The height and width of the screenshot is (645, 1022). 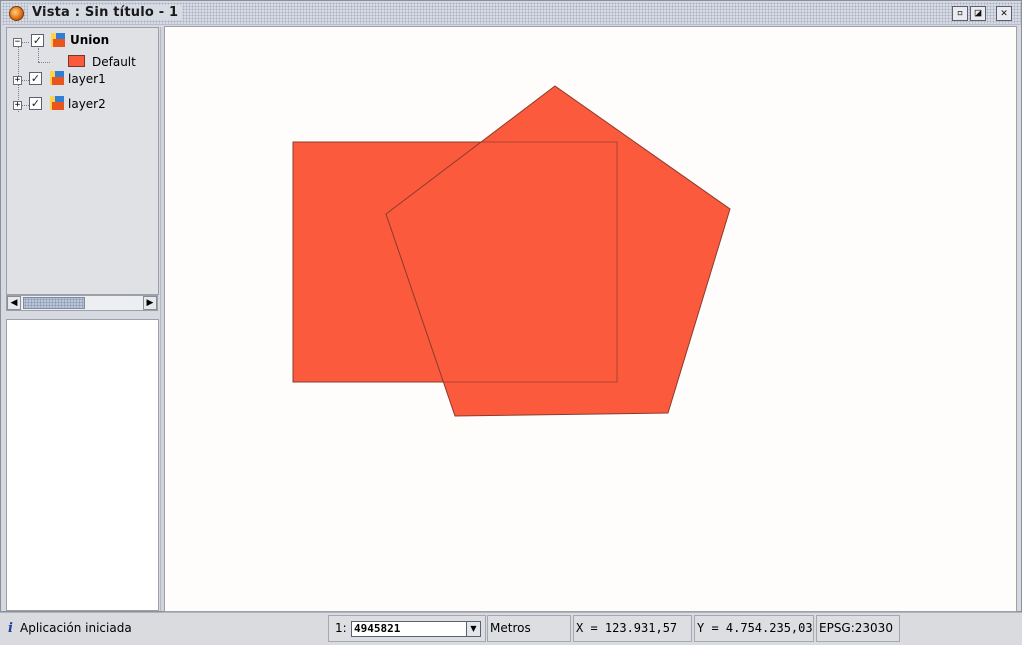 I want to click on chevron-down-icon: ▼, so click(x=473, y=629).